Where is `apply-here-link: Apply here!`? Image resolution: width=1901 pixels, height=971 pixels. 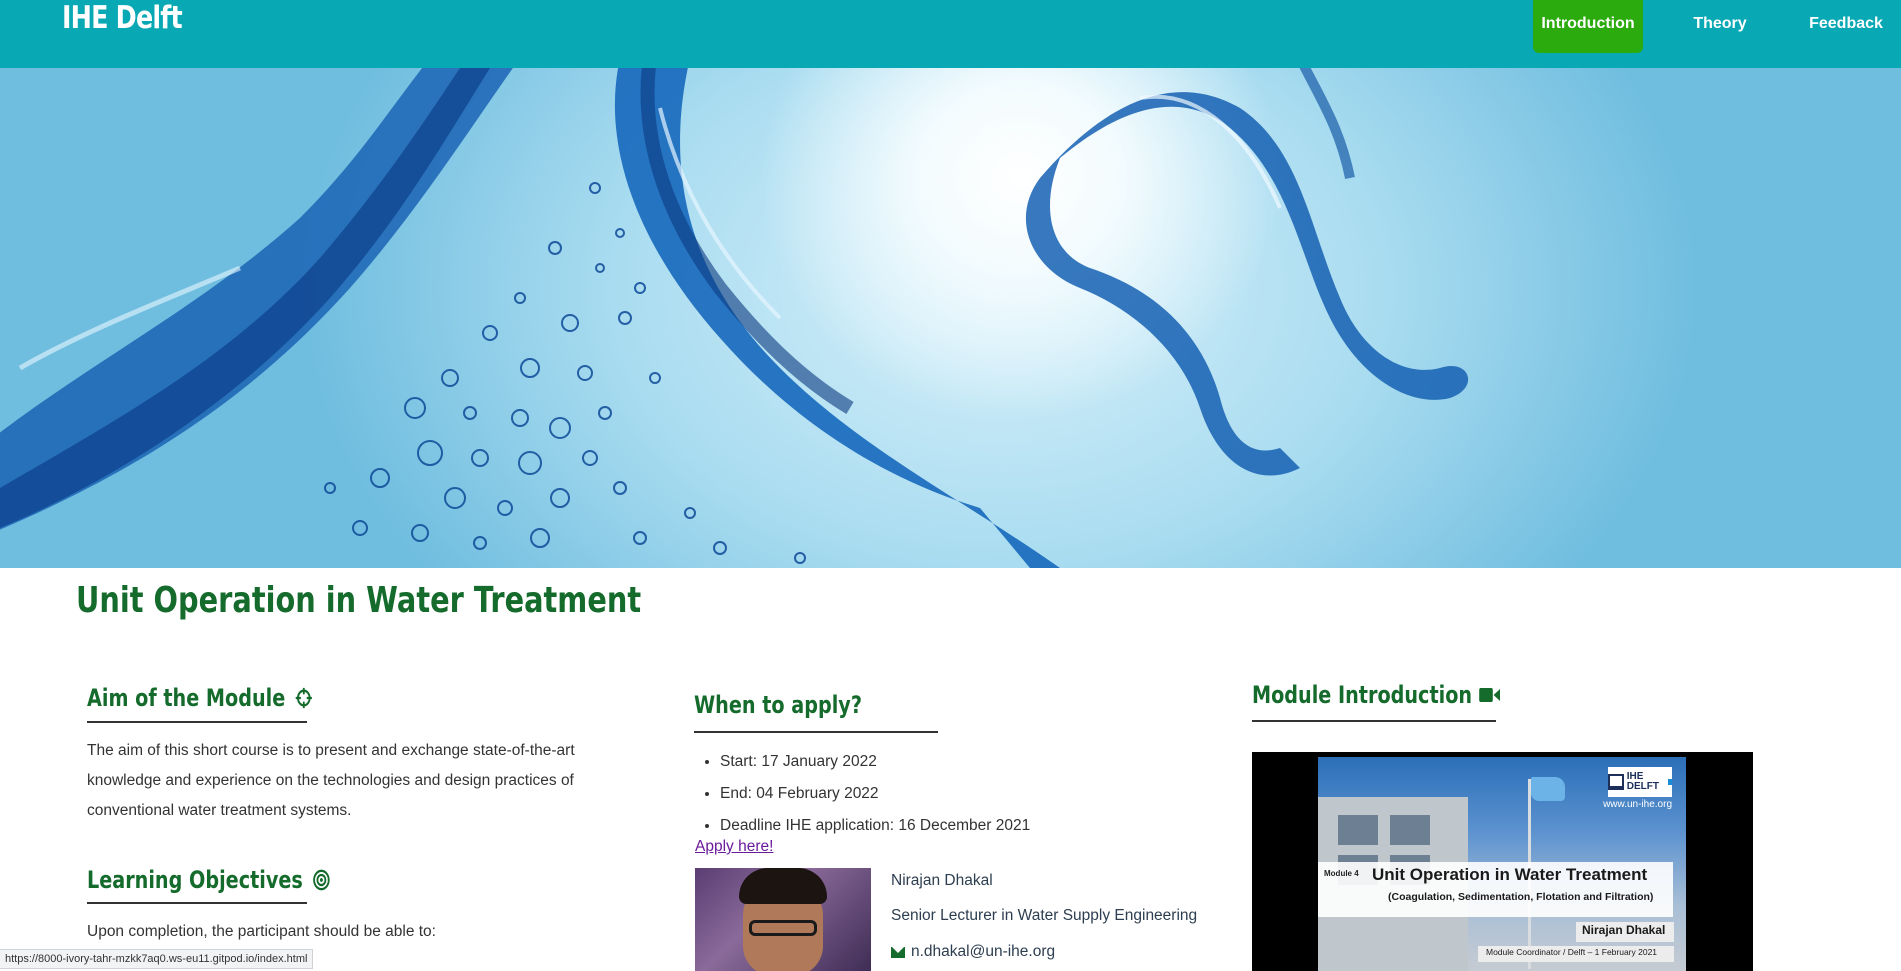
apply-here-link: Apply here! is located at coordinates (734, 847).